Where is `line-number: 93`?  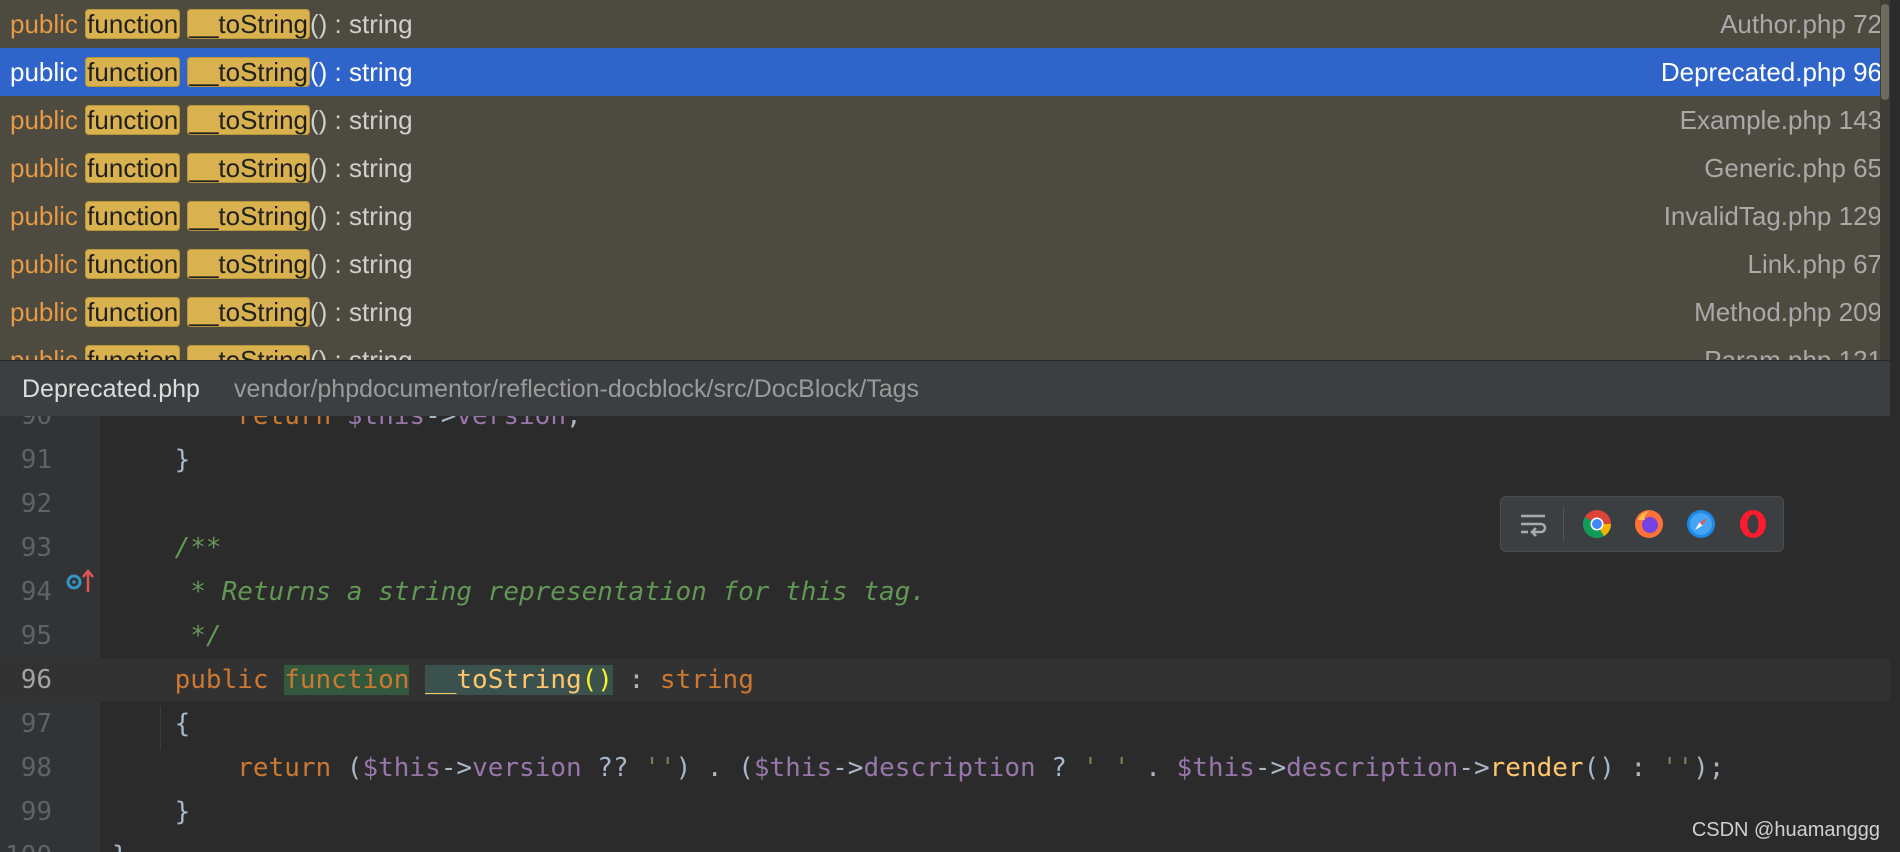 line-number: 93 is located at coordinates (36, 548).